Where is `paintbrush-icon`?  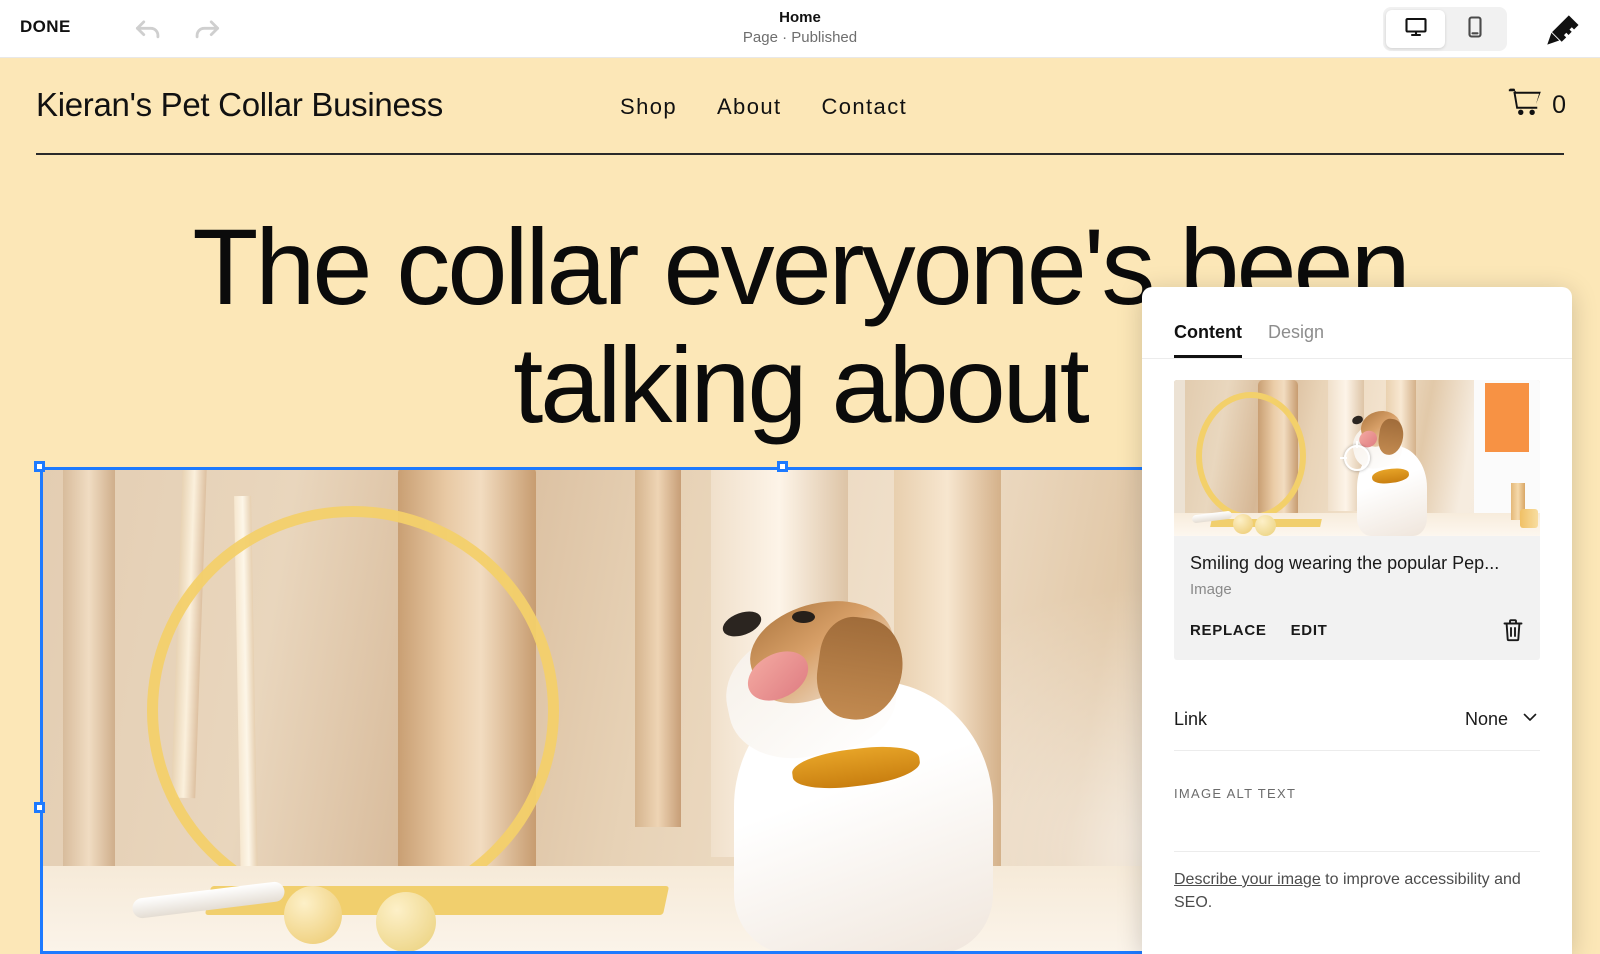 paintbrush-icon is located at coordinates (1563, 30).